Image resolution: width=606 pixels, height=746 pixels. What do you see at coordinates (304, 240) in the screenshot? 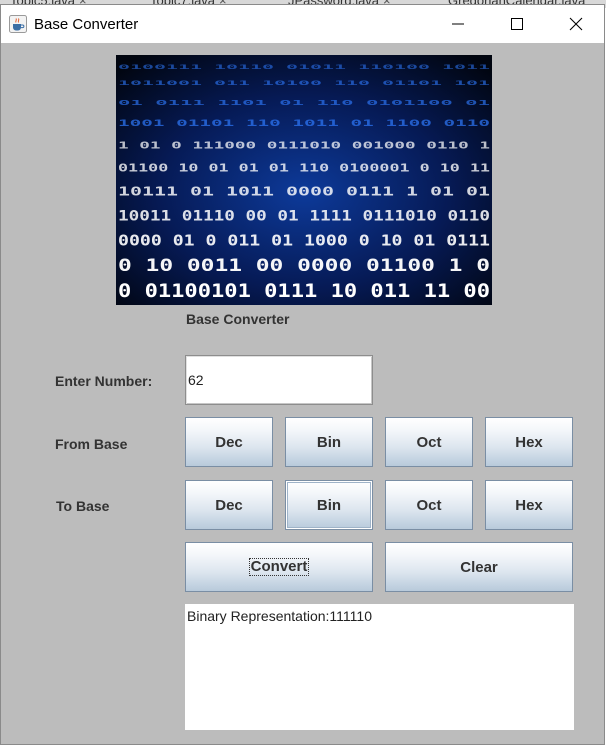
I see `binary-digits-row: 0000 01 0 011 01 1000 0 10 01 0111` at bounding box center [304, 240].